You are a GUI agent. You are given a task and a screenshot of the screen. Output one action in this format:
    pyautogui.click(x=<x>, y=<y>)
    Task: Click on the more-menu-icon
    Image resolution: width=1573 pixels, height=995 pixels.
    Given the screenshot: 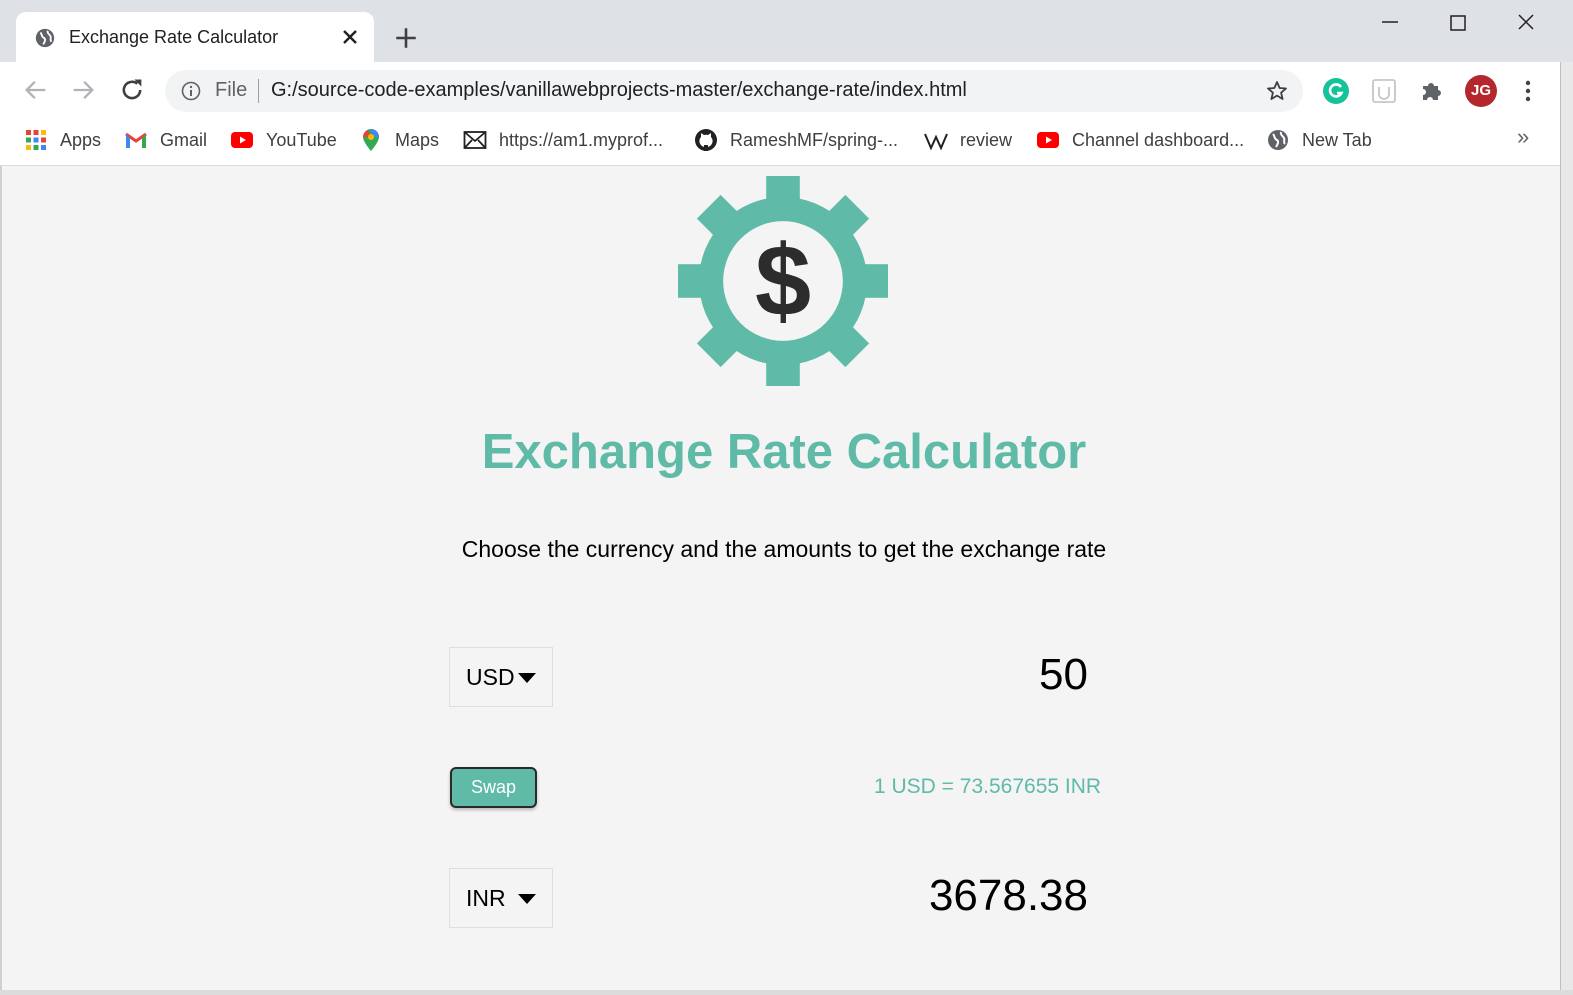 What is the action you would take?
    pyautogui.click(x=1528, y=91)
    